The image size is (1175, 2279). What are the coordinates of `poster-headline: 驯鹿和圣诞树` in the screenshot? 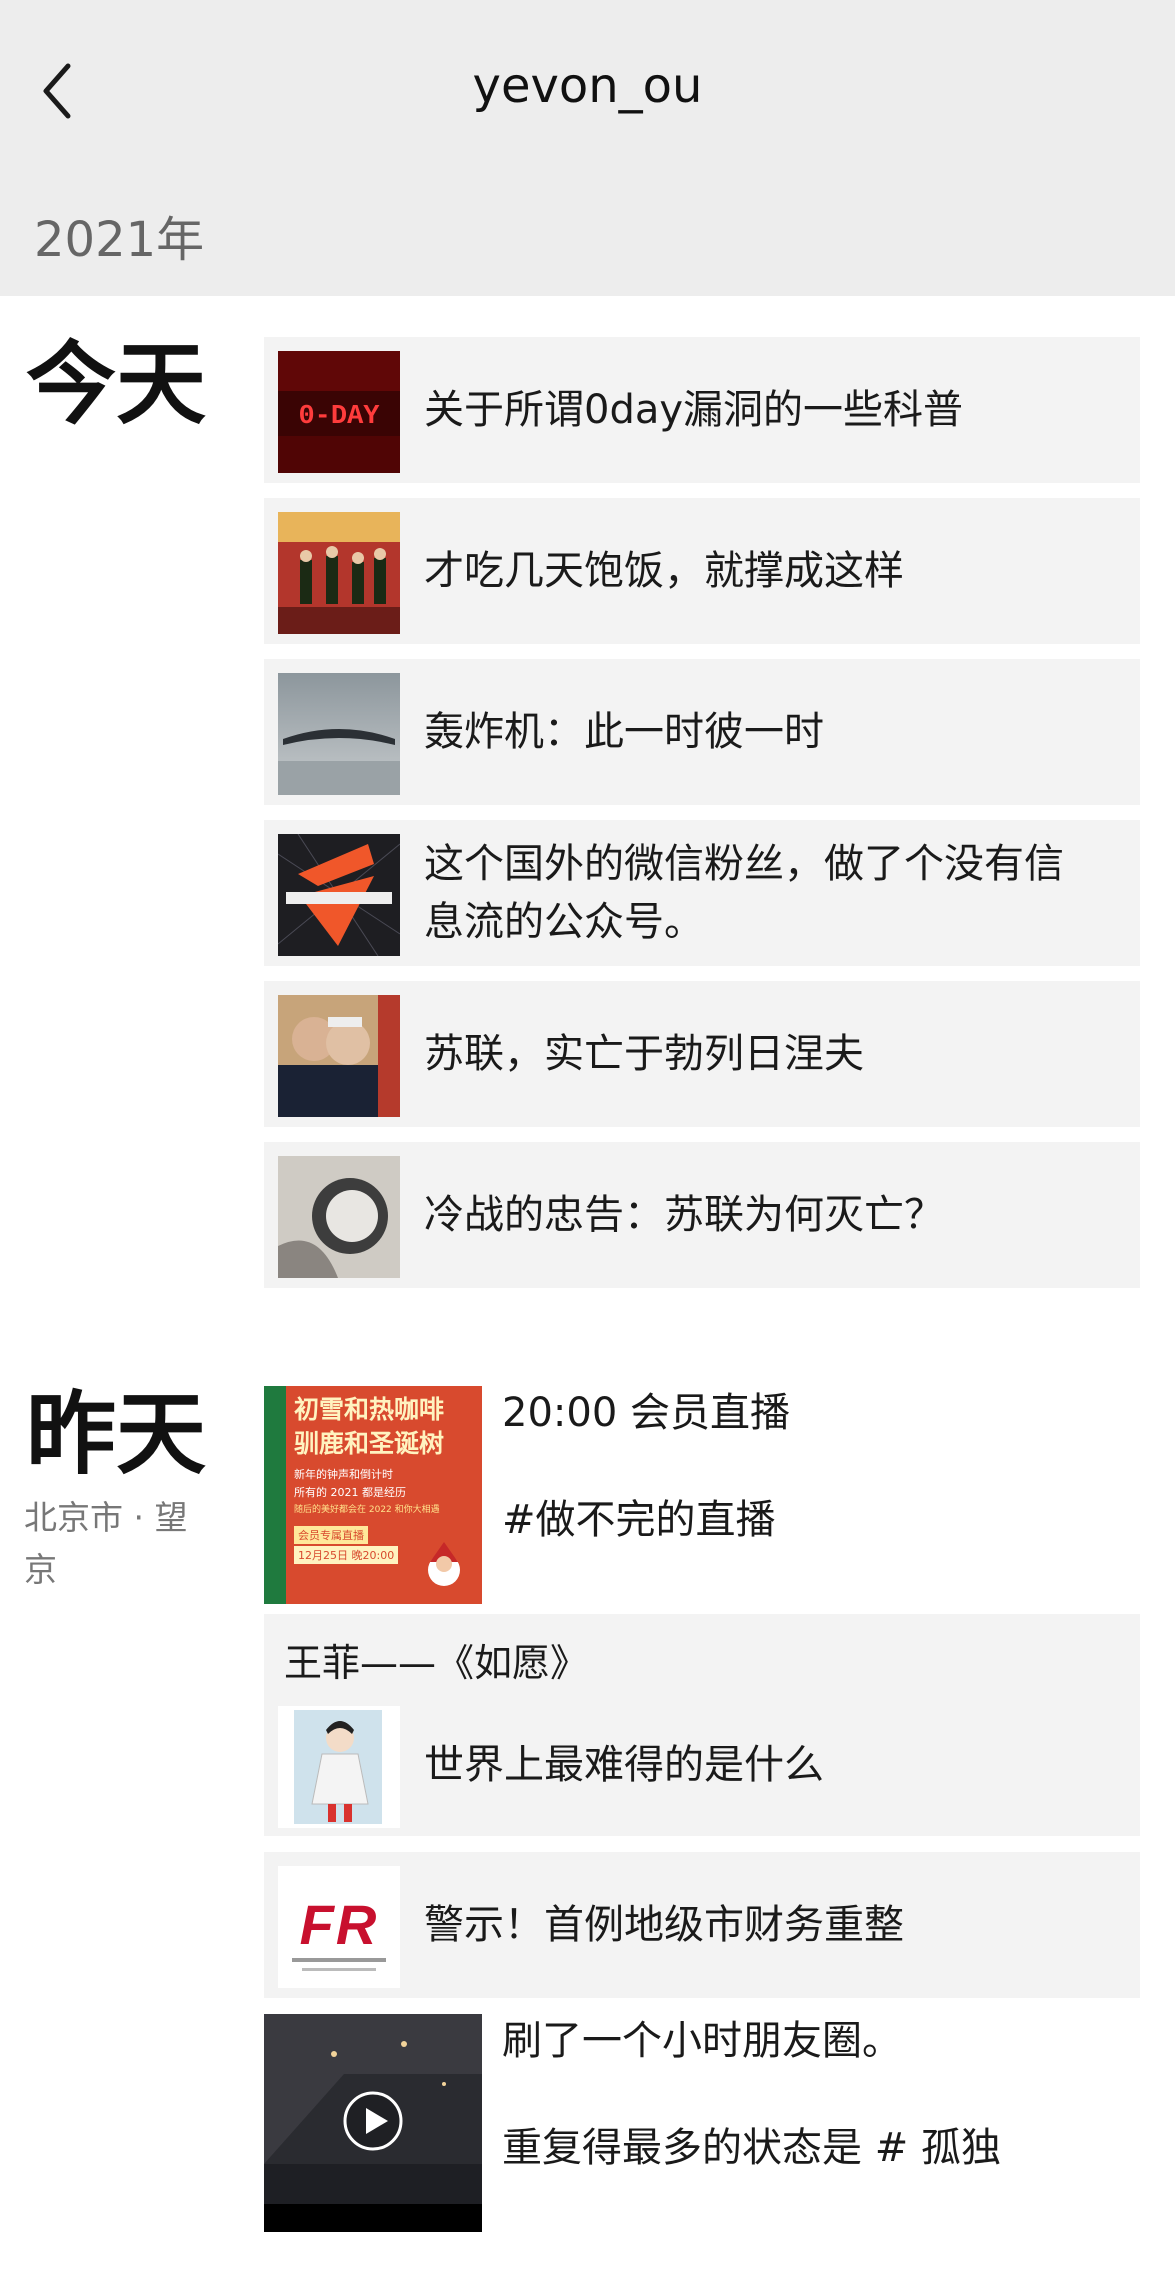 It's located at (369, 1443).